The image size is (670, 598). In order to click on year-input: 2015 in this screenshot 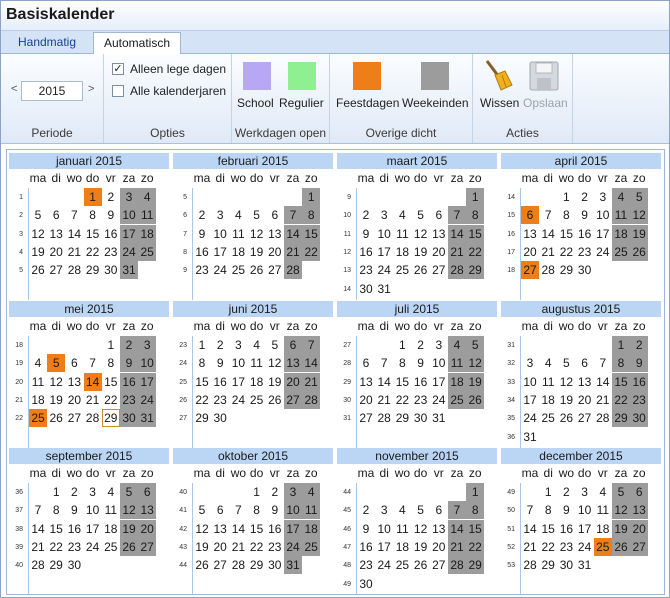, I will do `click(52, 91)`.